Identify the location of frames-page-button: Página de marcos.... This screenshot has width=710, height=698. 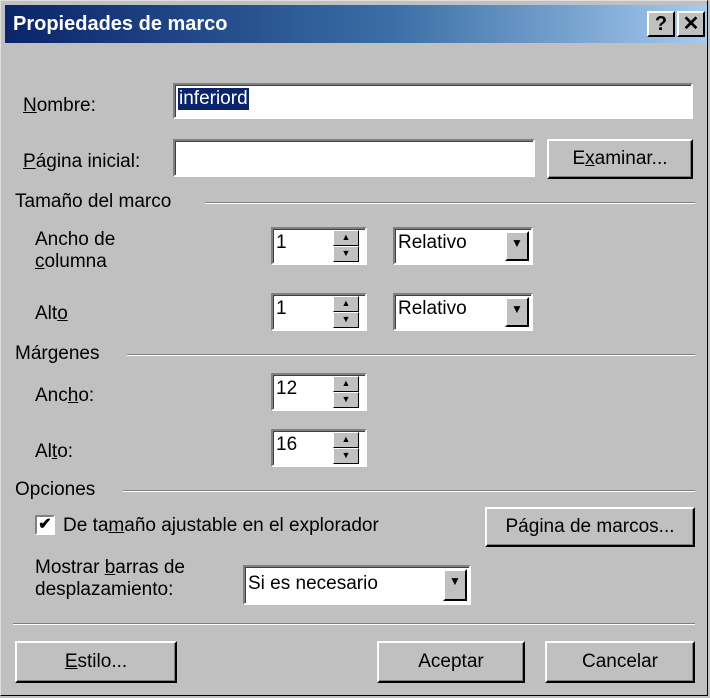
(590, 527).